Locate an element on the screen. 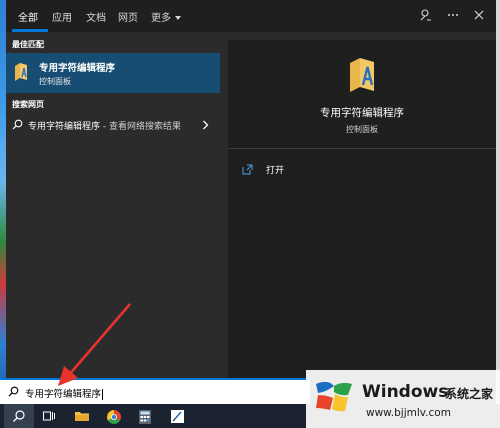 The height and width of the screenshot is (428, 500). chrome-icon is located at coordinates (114, 417).